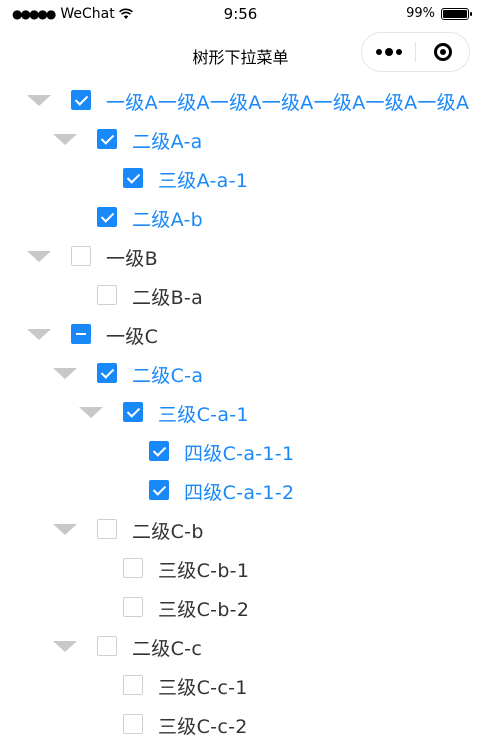 The height and width of the screenshot is (745, 481). I want to click on tree-node: 三级C-b-1, so click(240, 569).